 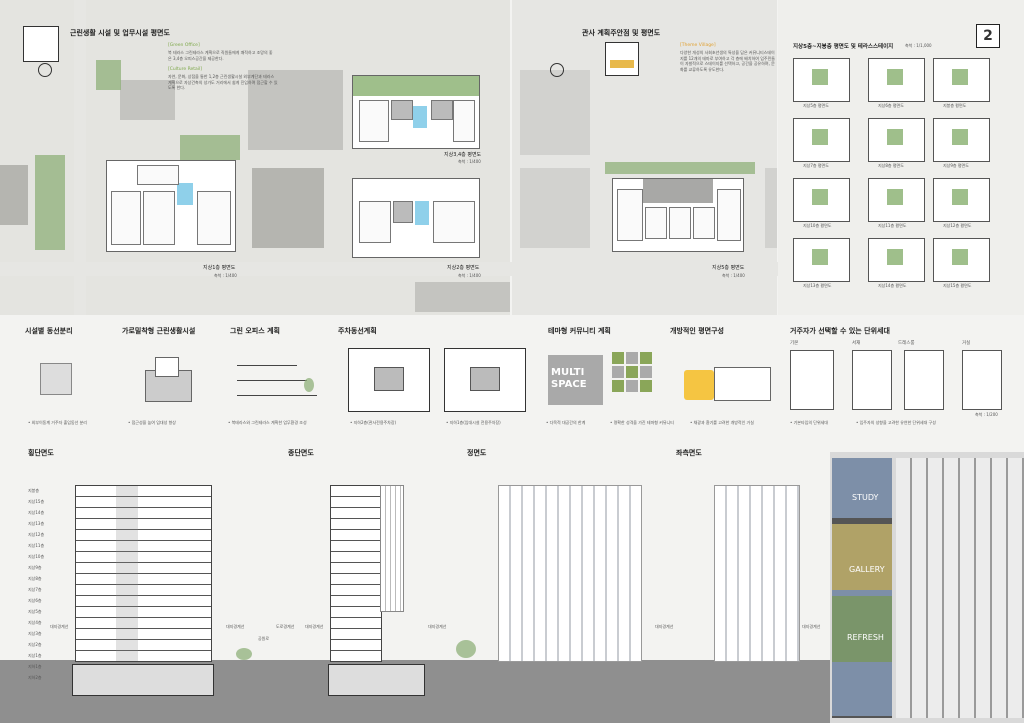 What do you see at coordinates (285, 626) in the screenshot?
I see `road-boundary-label: 도로경계선` at bounding box center [285, 626].